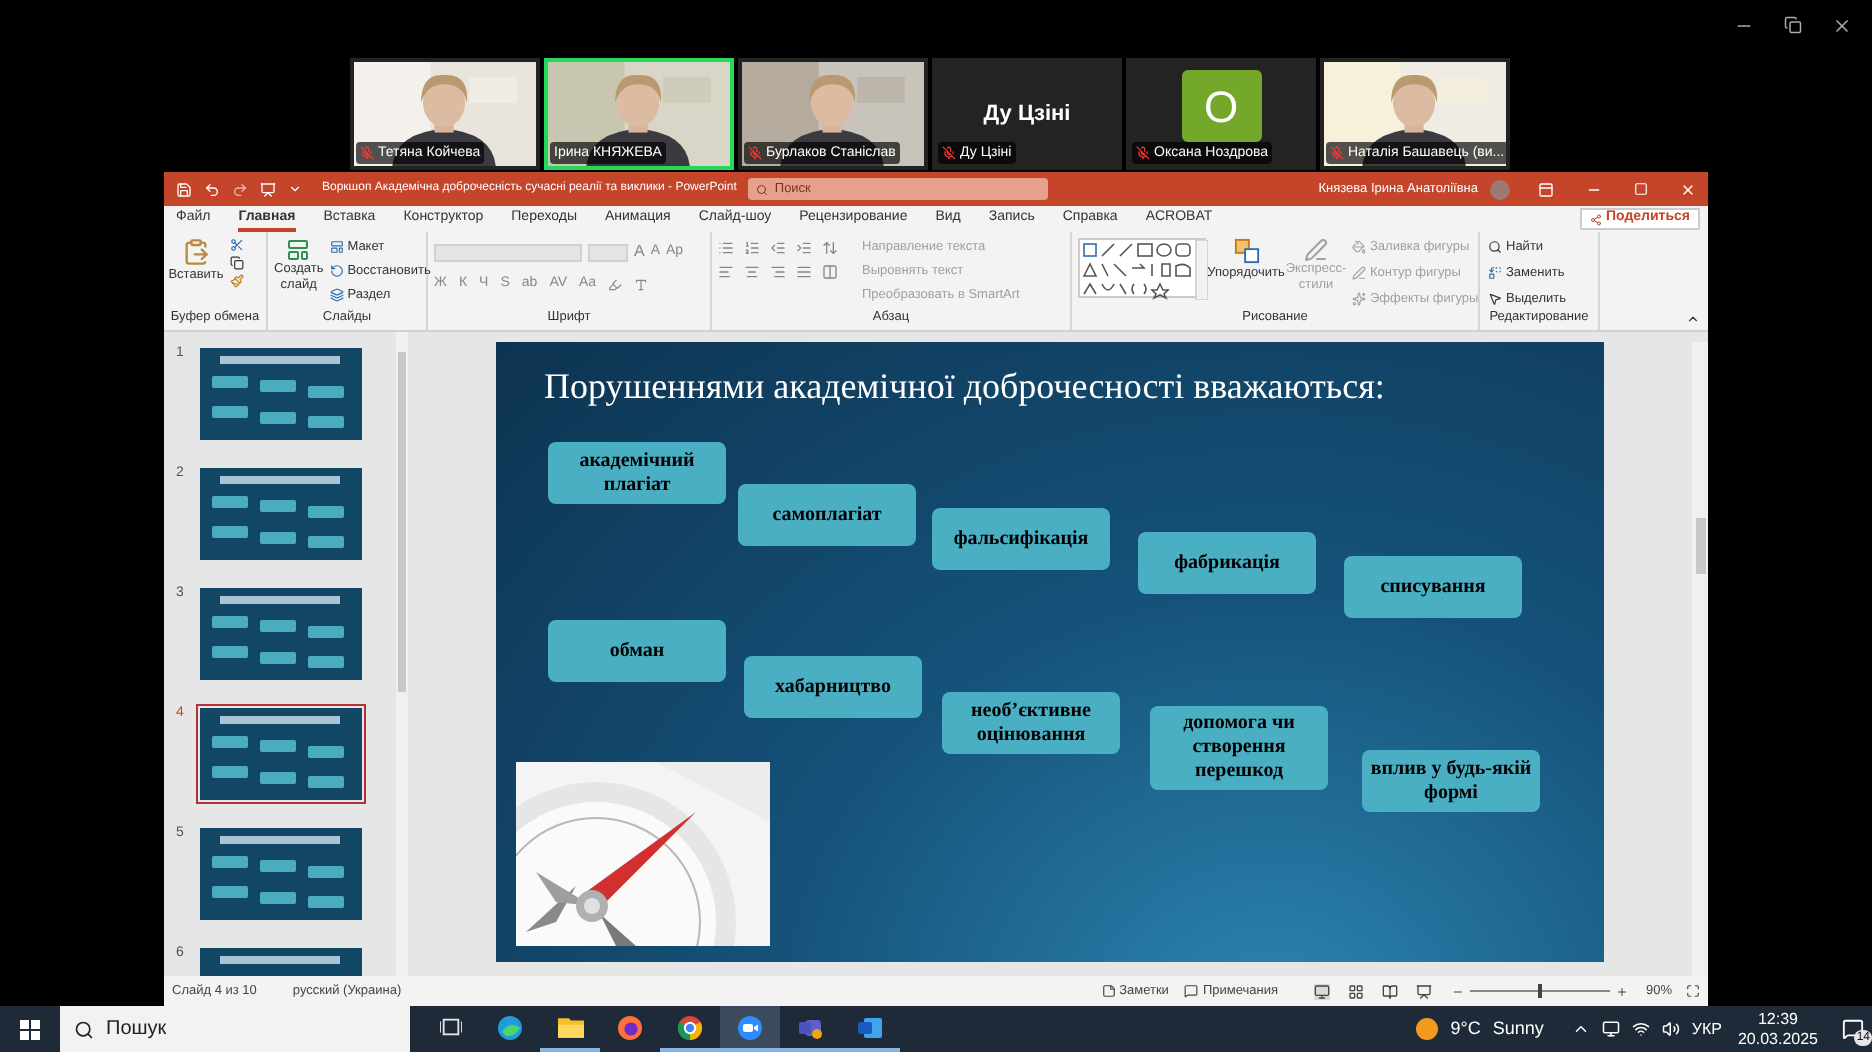 The width and height of the screenshot is (1872, 1052). I want to click on shapes-gallery, so click(1142, 268).